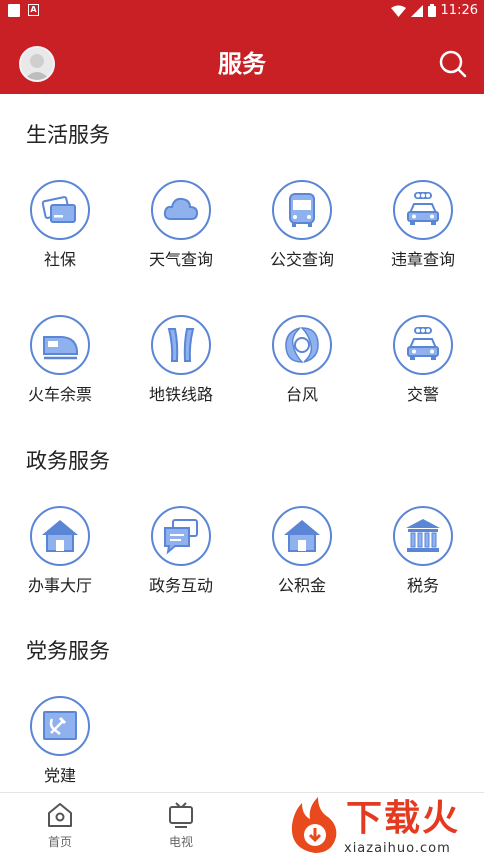 This screenshot has height=860, width=484. What do you see at coordinates (423, 535) in the screenshot?
I see `bank-icon` at bounding box center [423, 535].